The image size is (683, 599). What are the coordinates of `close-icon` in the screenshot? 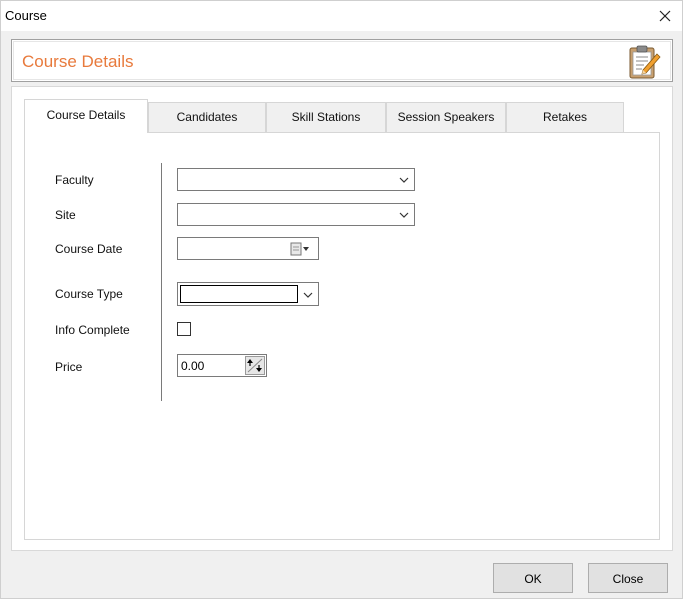 It's located at (665, 16).